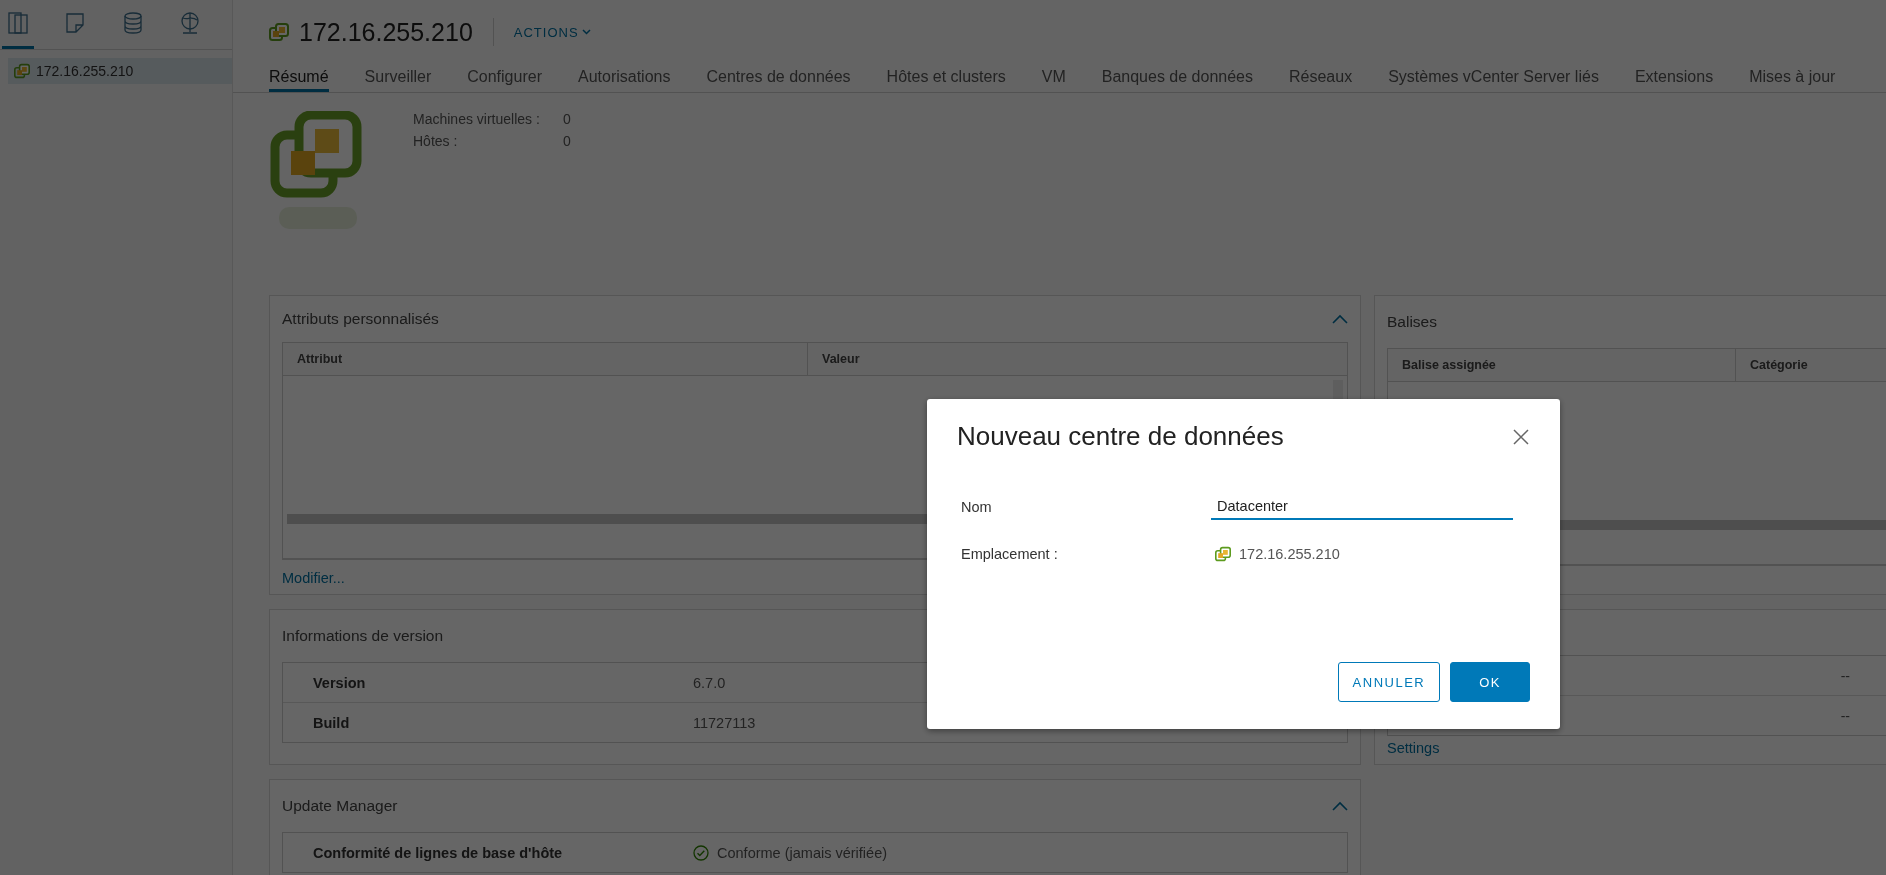  Describe the element at coordinates (1521, 436) in the screenshot. I see `close-button` at that location.